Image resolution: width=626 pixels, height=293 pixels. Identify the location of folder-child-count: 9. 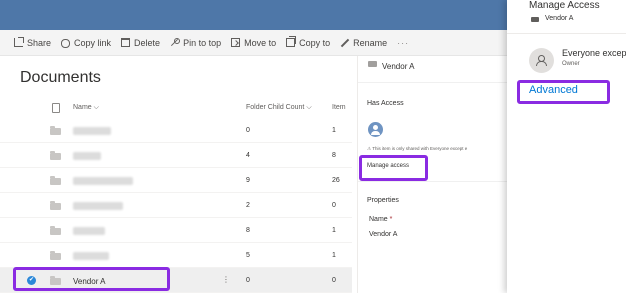
(248, 180).